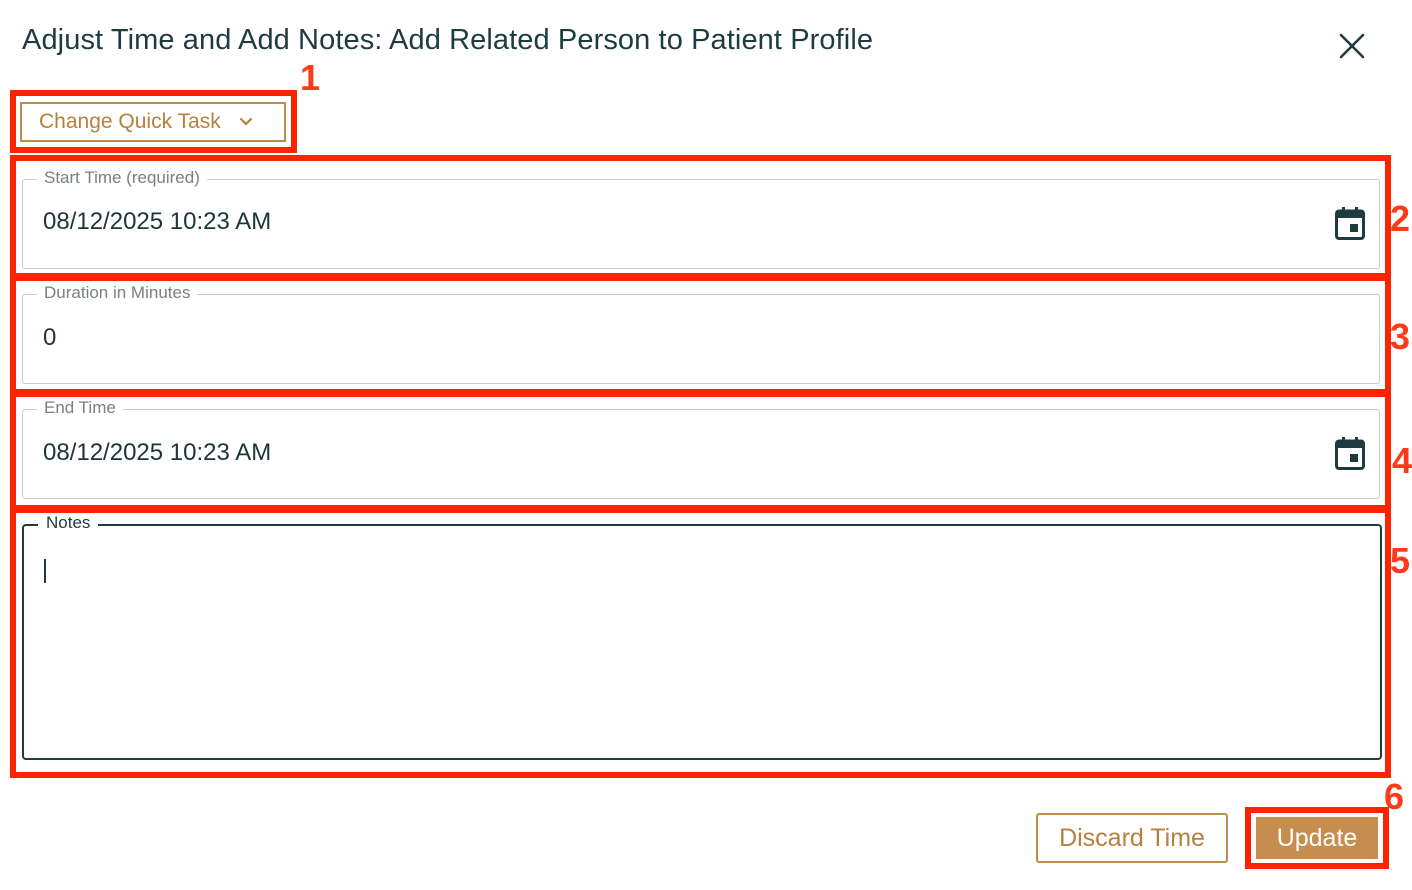  Describe the element at coordinates (130, 121) in the screenshot. I see `change-quick-task-label: Change Quick Task` at that location.